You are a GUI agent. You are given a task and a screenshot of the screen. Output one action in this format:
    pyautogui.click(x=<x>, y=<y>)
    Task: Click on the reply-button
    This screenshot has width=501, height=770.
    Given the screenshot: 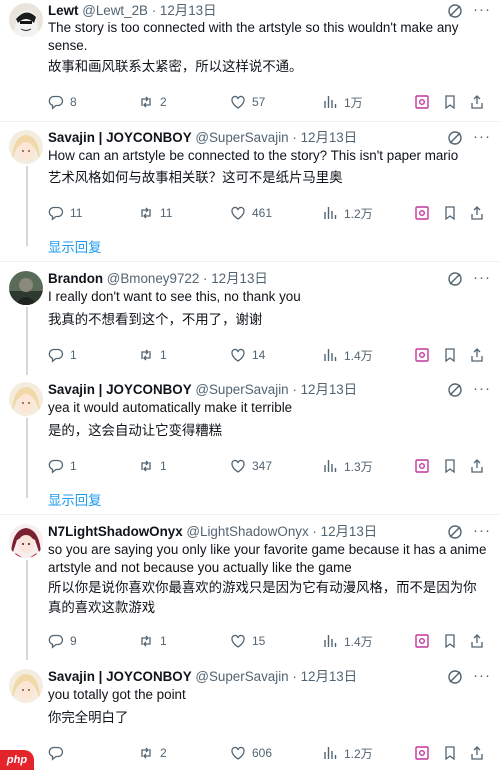 What is the action you would take?
    pyautogui.click(x=59, y=753)
    